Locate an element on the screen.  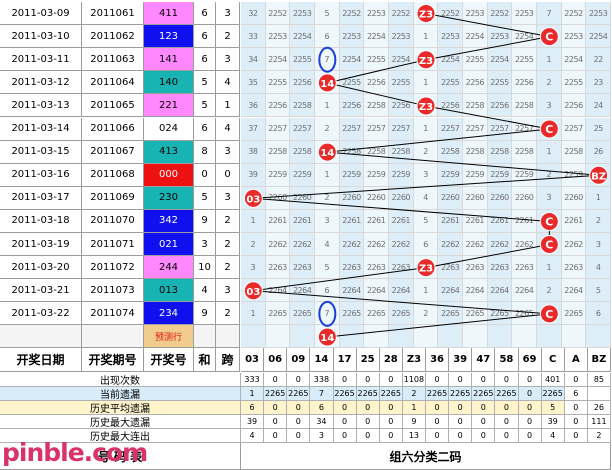
column-header: 17 is located at coordinates (345, 360).